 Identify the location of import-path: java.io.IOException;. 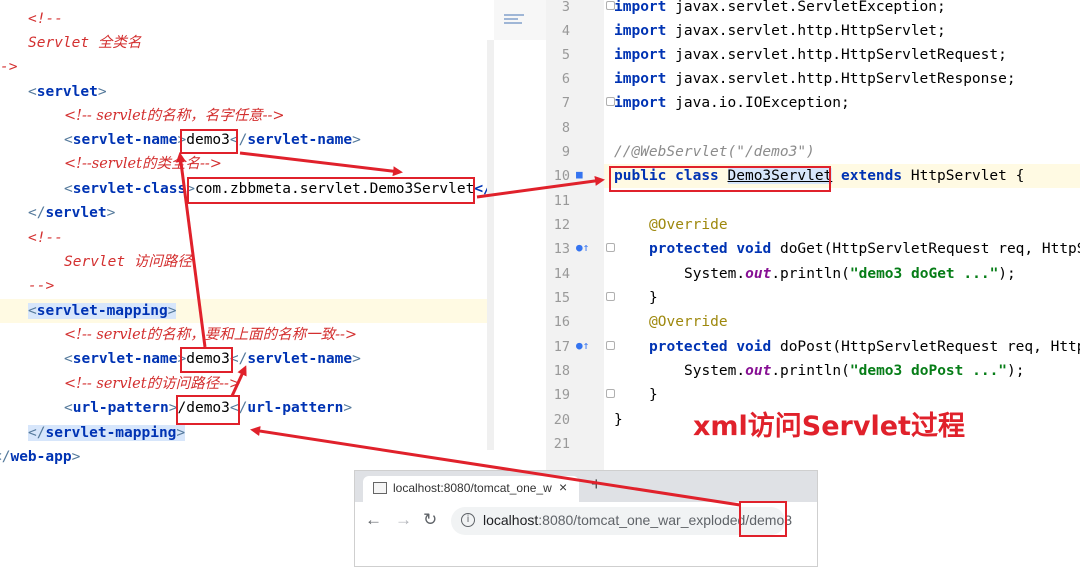
(762, 103).